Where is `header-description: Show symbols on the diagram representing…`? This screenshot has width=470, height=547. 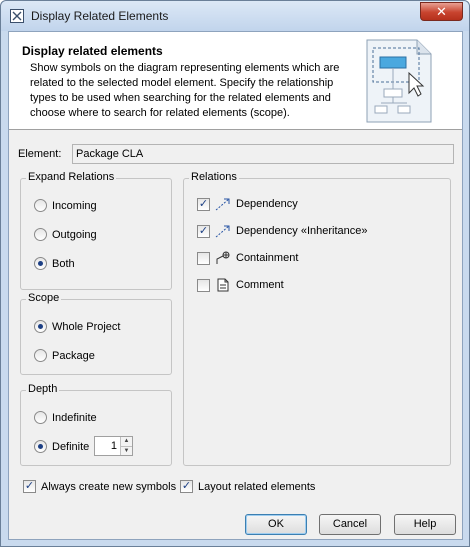
header-description: Show symbols on the diagram representing… is located at coordinates (185, 90).